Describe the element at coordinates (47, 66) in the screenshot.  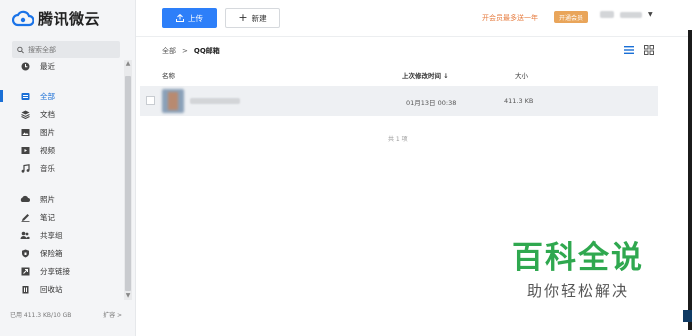
I see `sidebar-item-label: 最近` at that location.